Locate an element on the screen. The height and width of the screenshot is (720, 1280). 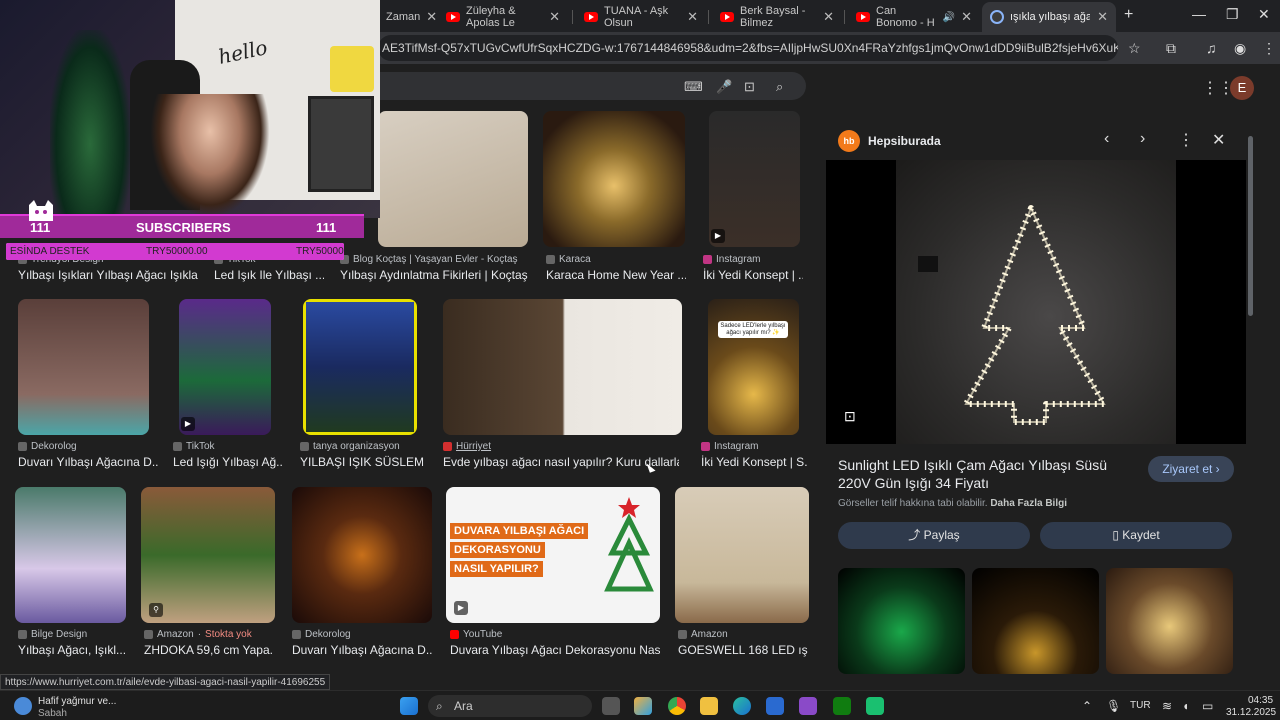
xbox-icon is located at coordinates (842, 706).